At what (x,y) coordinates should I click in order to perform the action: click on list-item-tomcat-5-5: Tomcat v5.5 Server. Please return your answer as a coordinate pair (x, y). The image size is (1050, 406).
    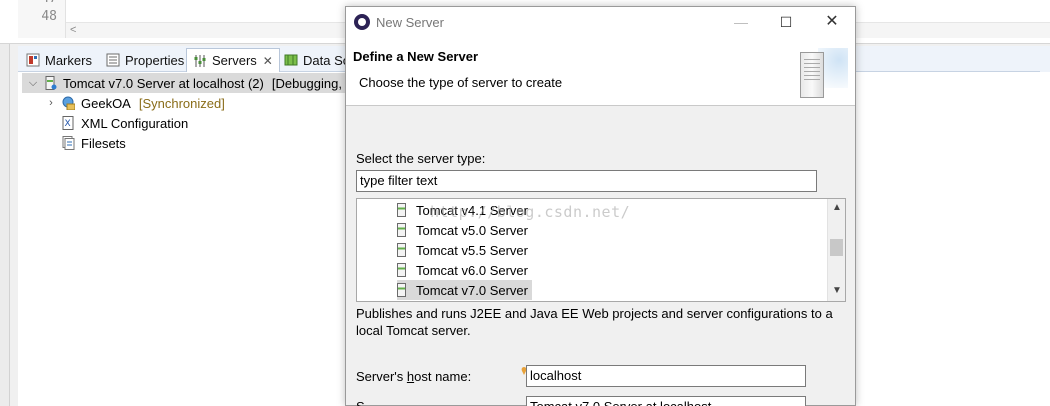
    Looking at the image, I should click on (464, 250).